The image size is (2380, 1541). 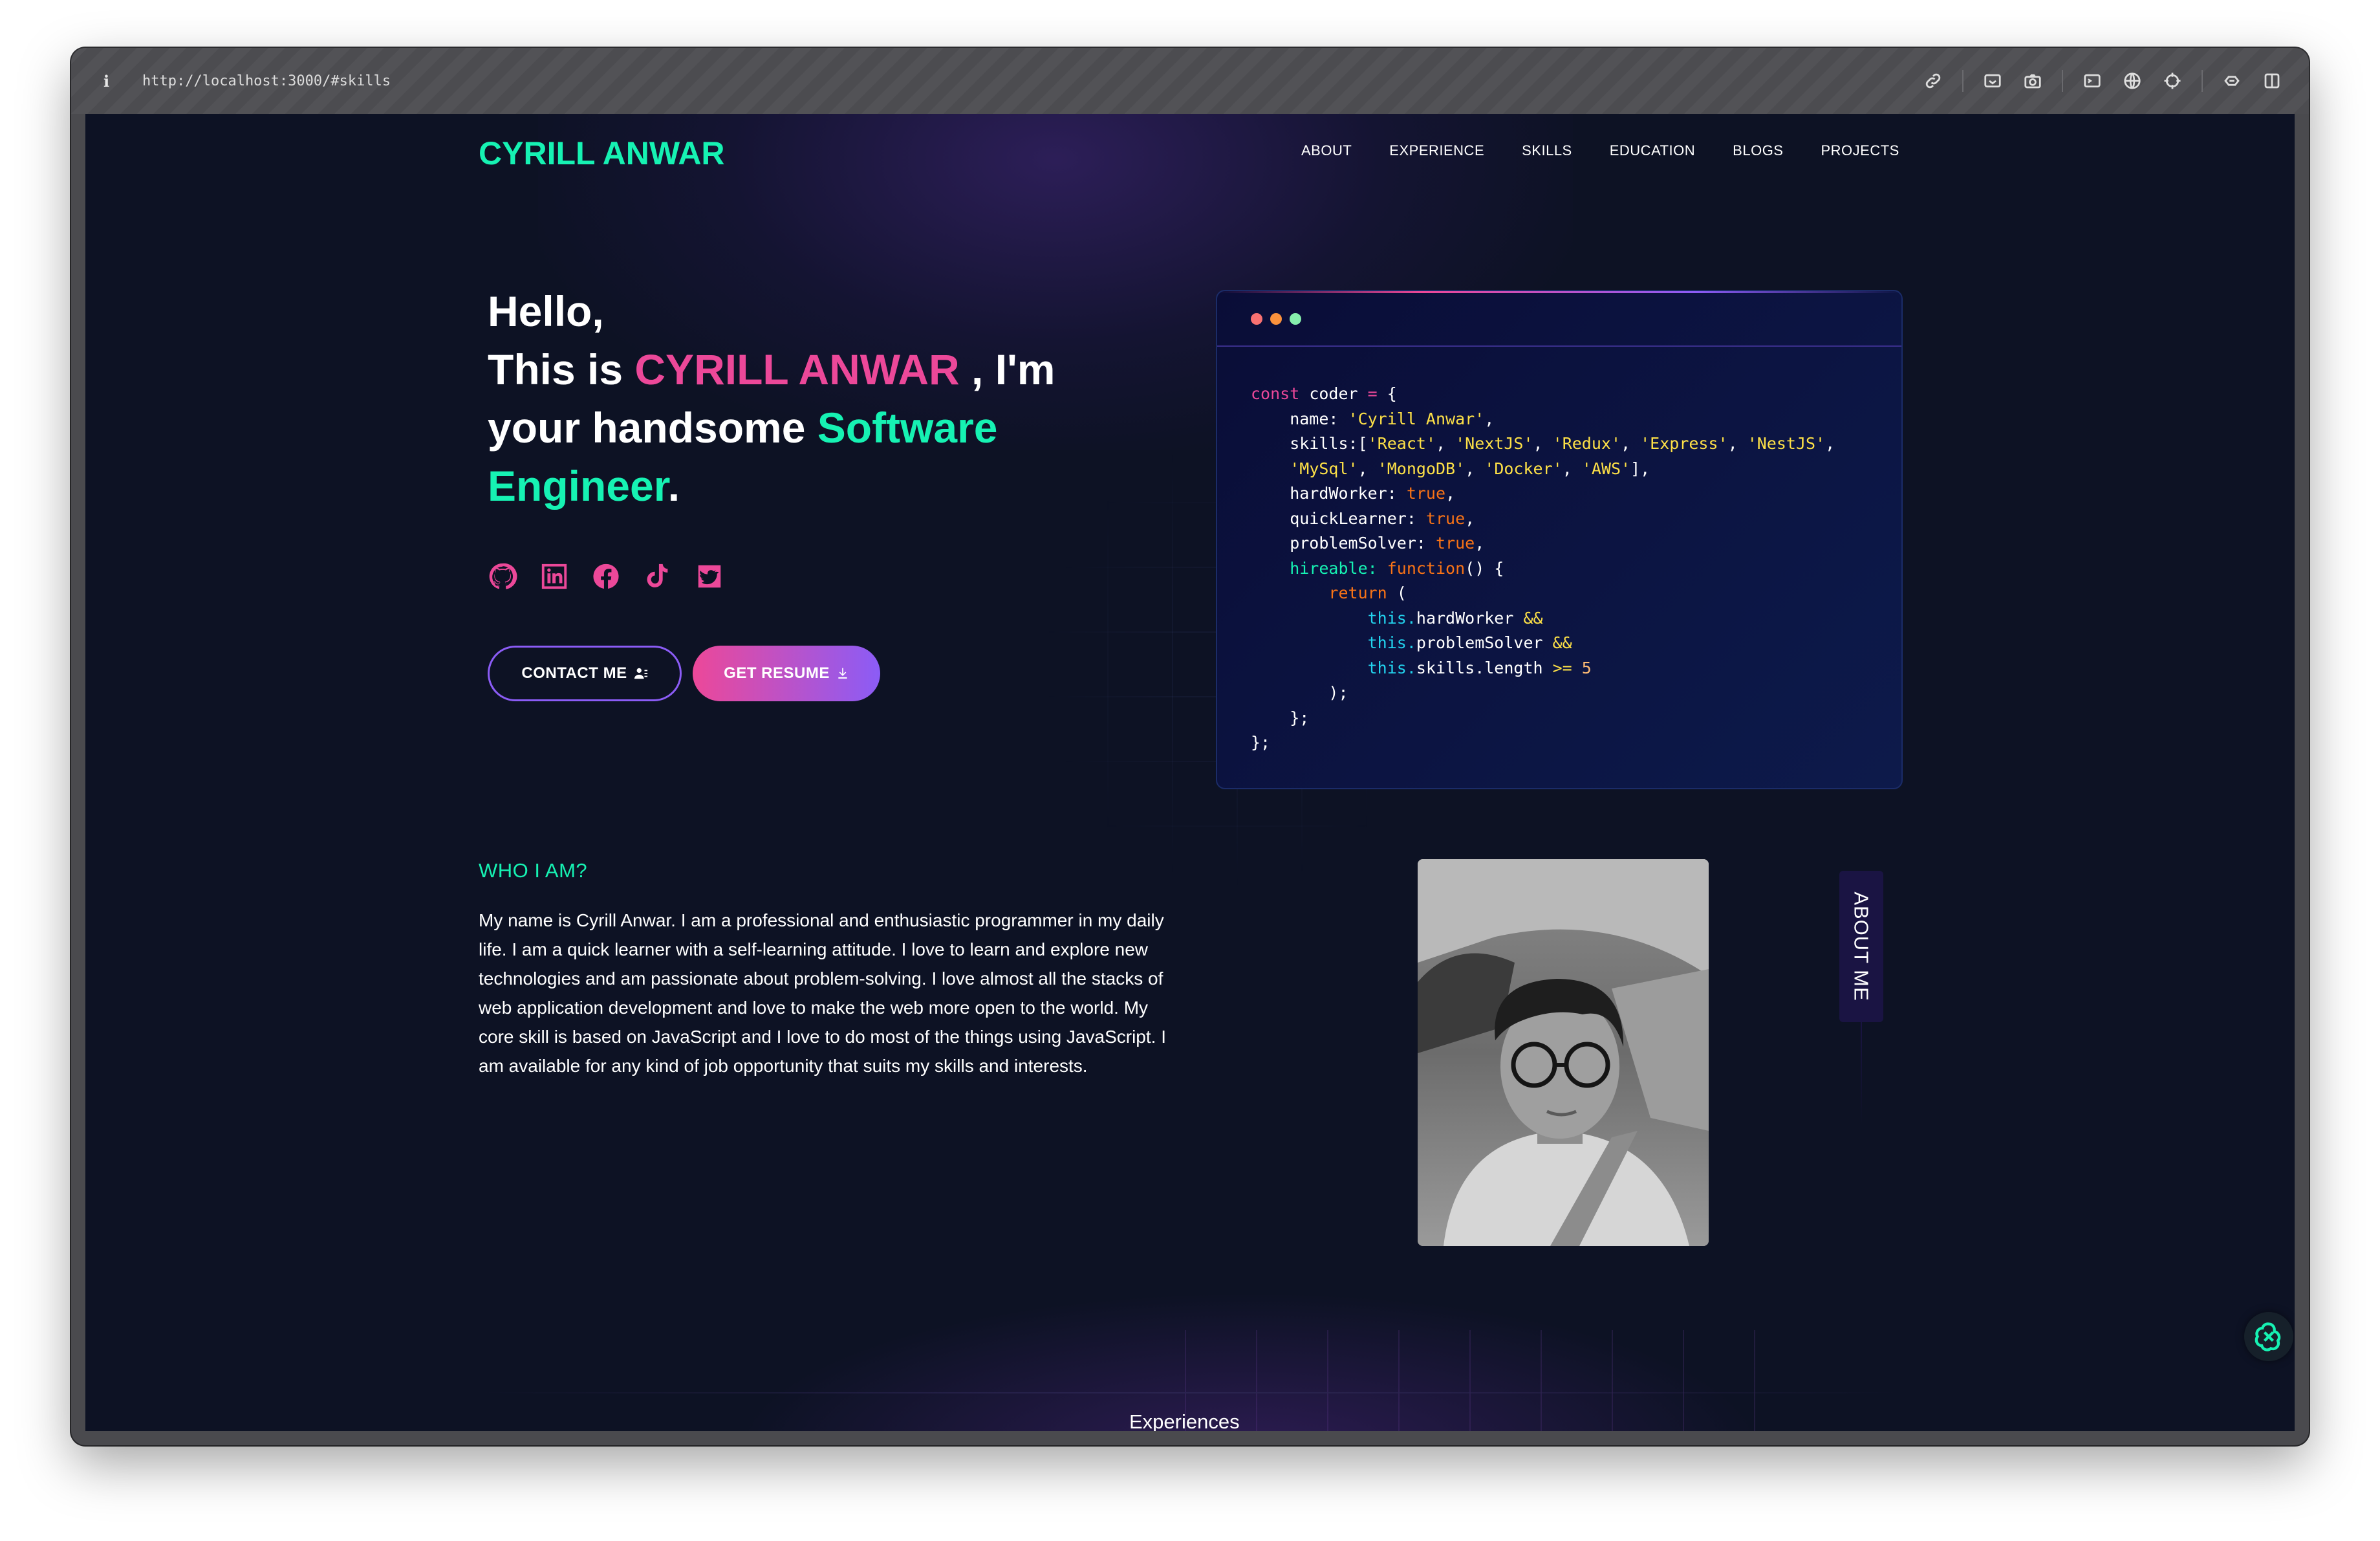 What do you see at coordinates (1758, 150) in the screenshot?
I see `nav-item-blogs: BLOGS` at bounding box center [1758, 150].